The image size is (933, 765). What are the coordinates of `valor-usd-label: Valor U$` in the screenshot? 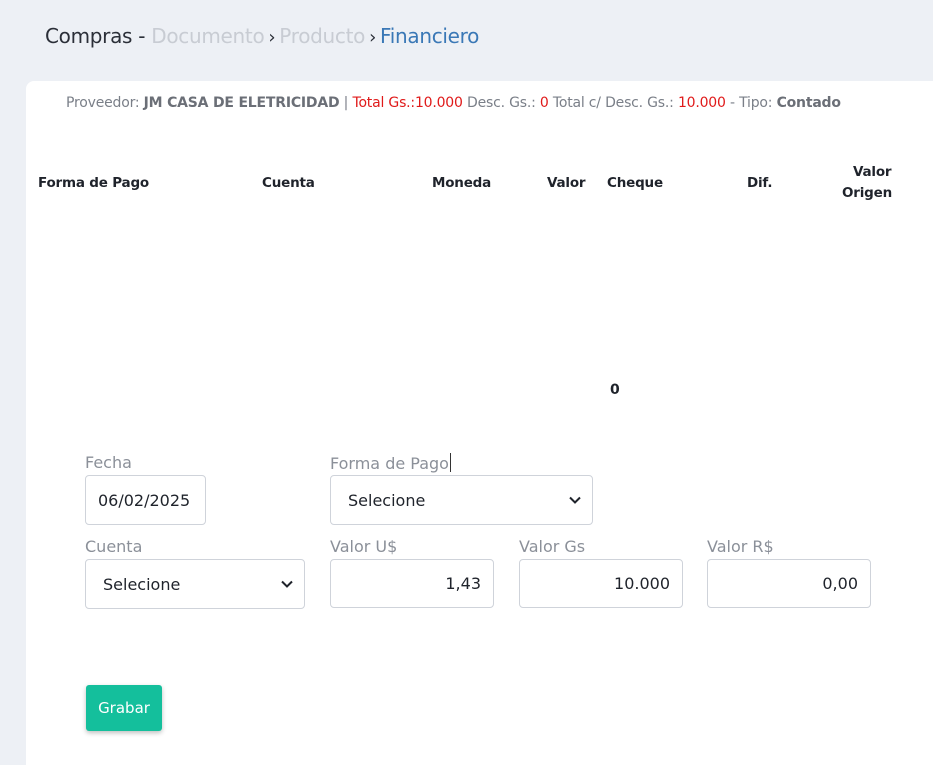 It's located at (364, 546).